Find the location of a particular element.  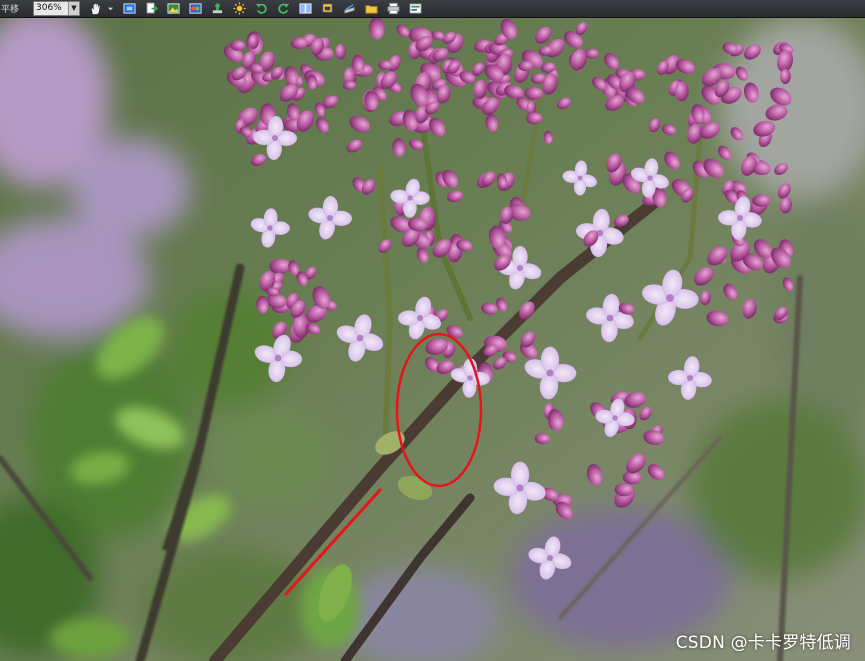

csdn-watermark: CSDN @卡卡罗特低调 is located at coordinates (763, 643).